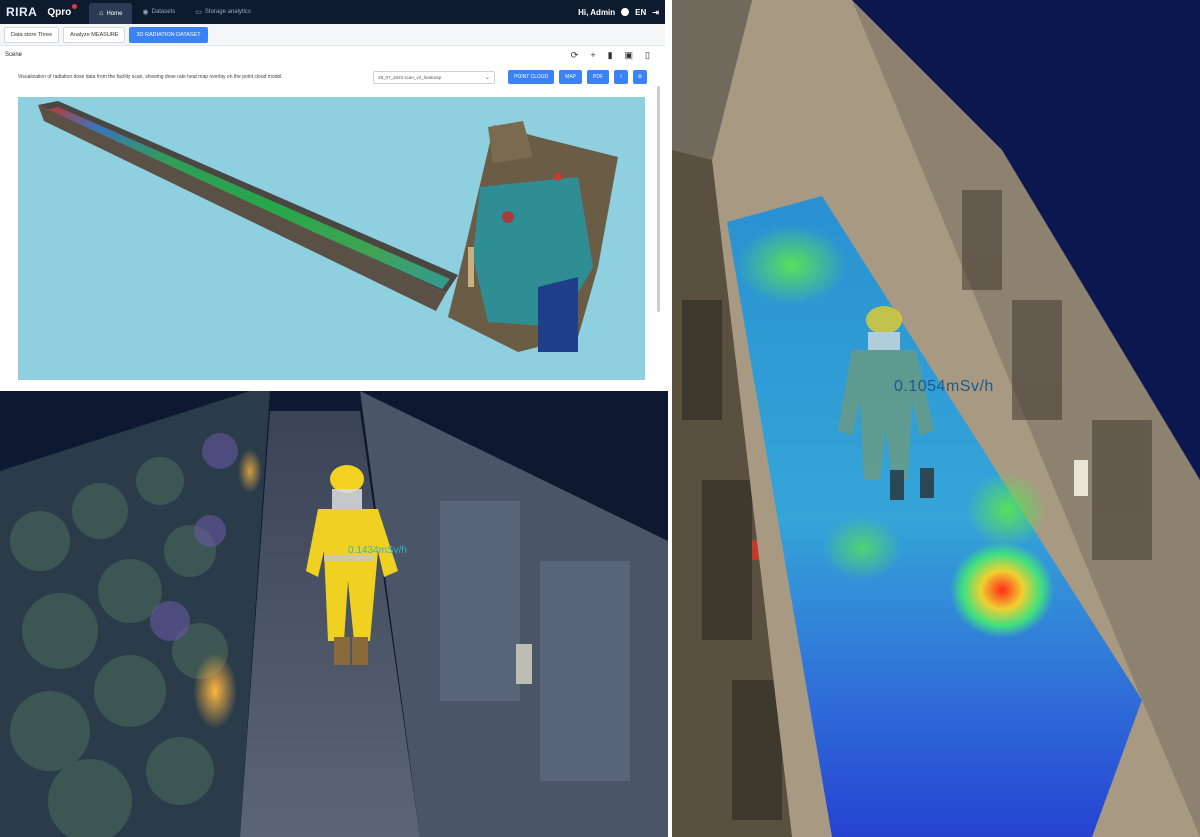 This screenshot has width=1200, height=837. Describe the element at coordinates (596, 12) in the screenshot. I see `user-greeting: Hi, Admin` at that location.